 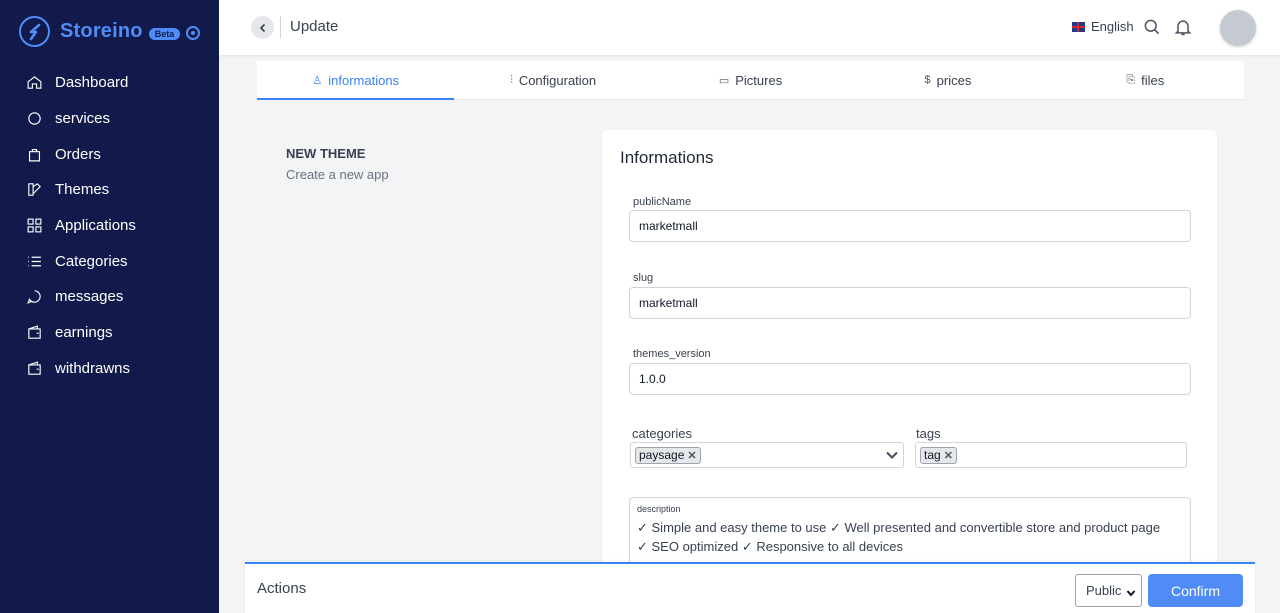 What do you see at coordinates (84, 333) in the screenshot?
I see `sidebar-item-label: earnings` at bounding box center [84, 333].